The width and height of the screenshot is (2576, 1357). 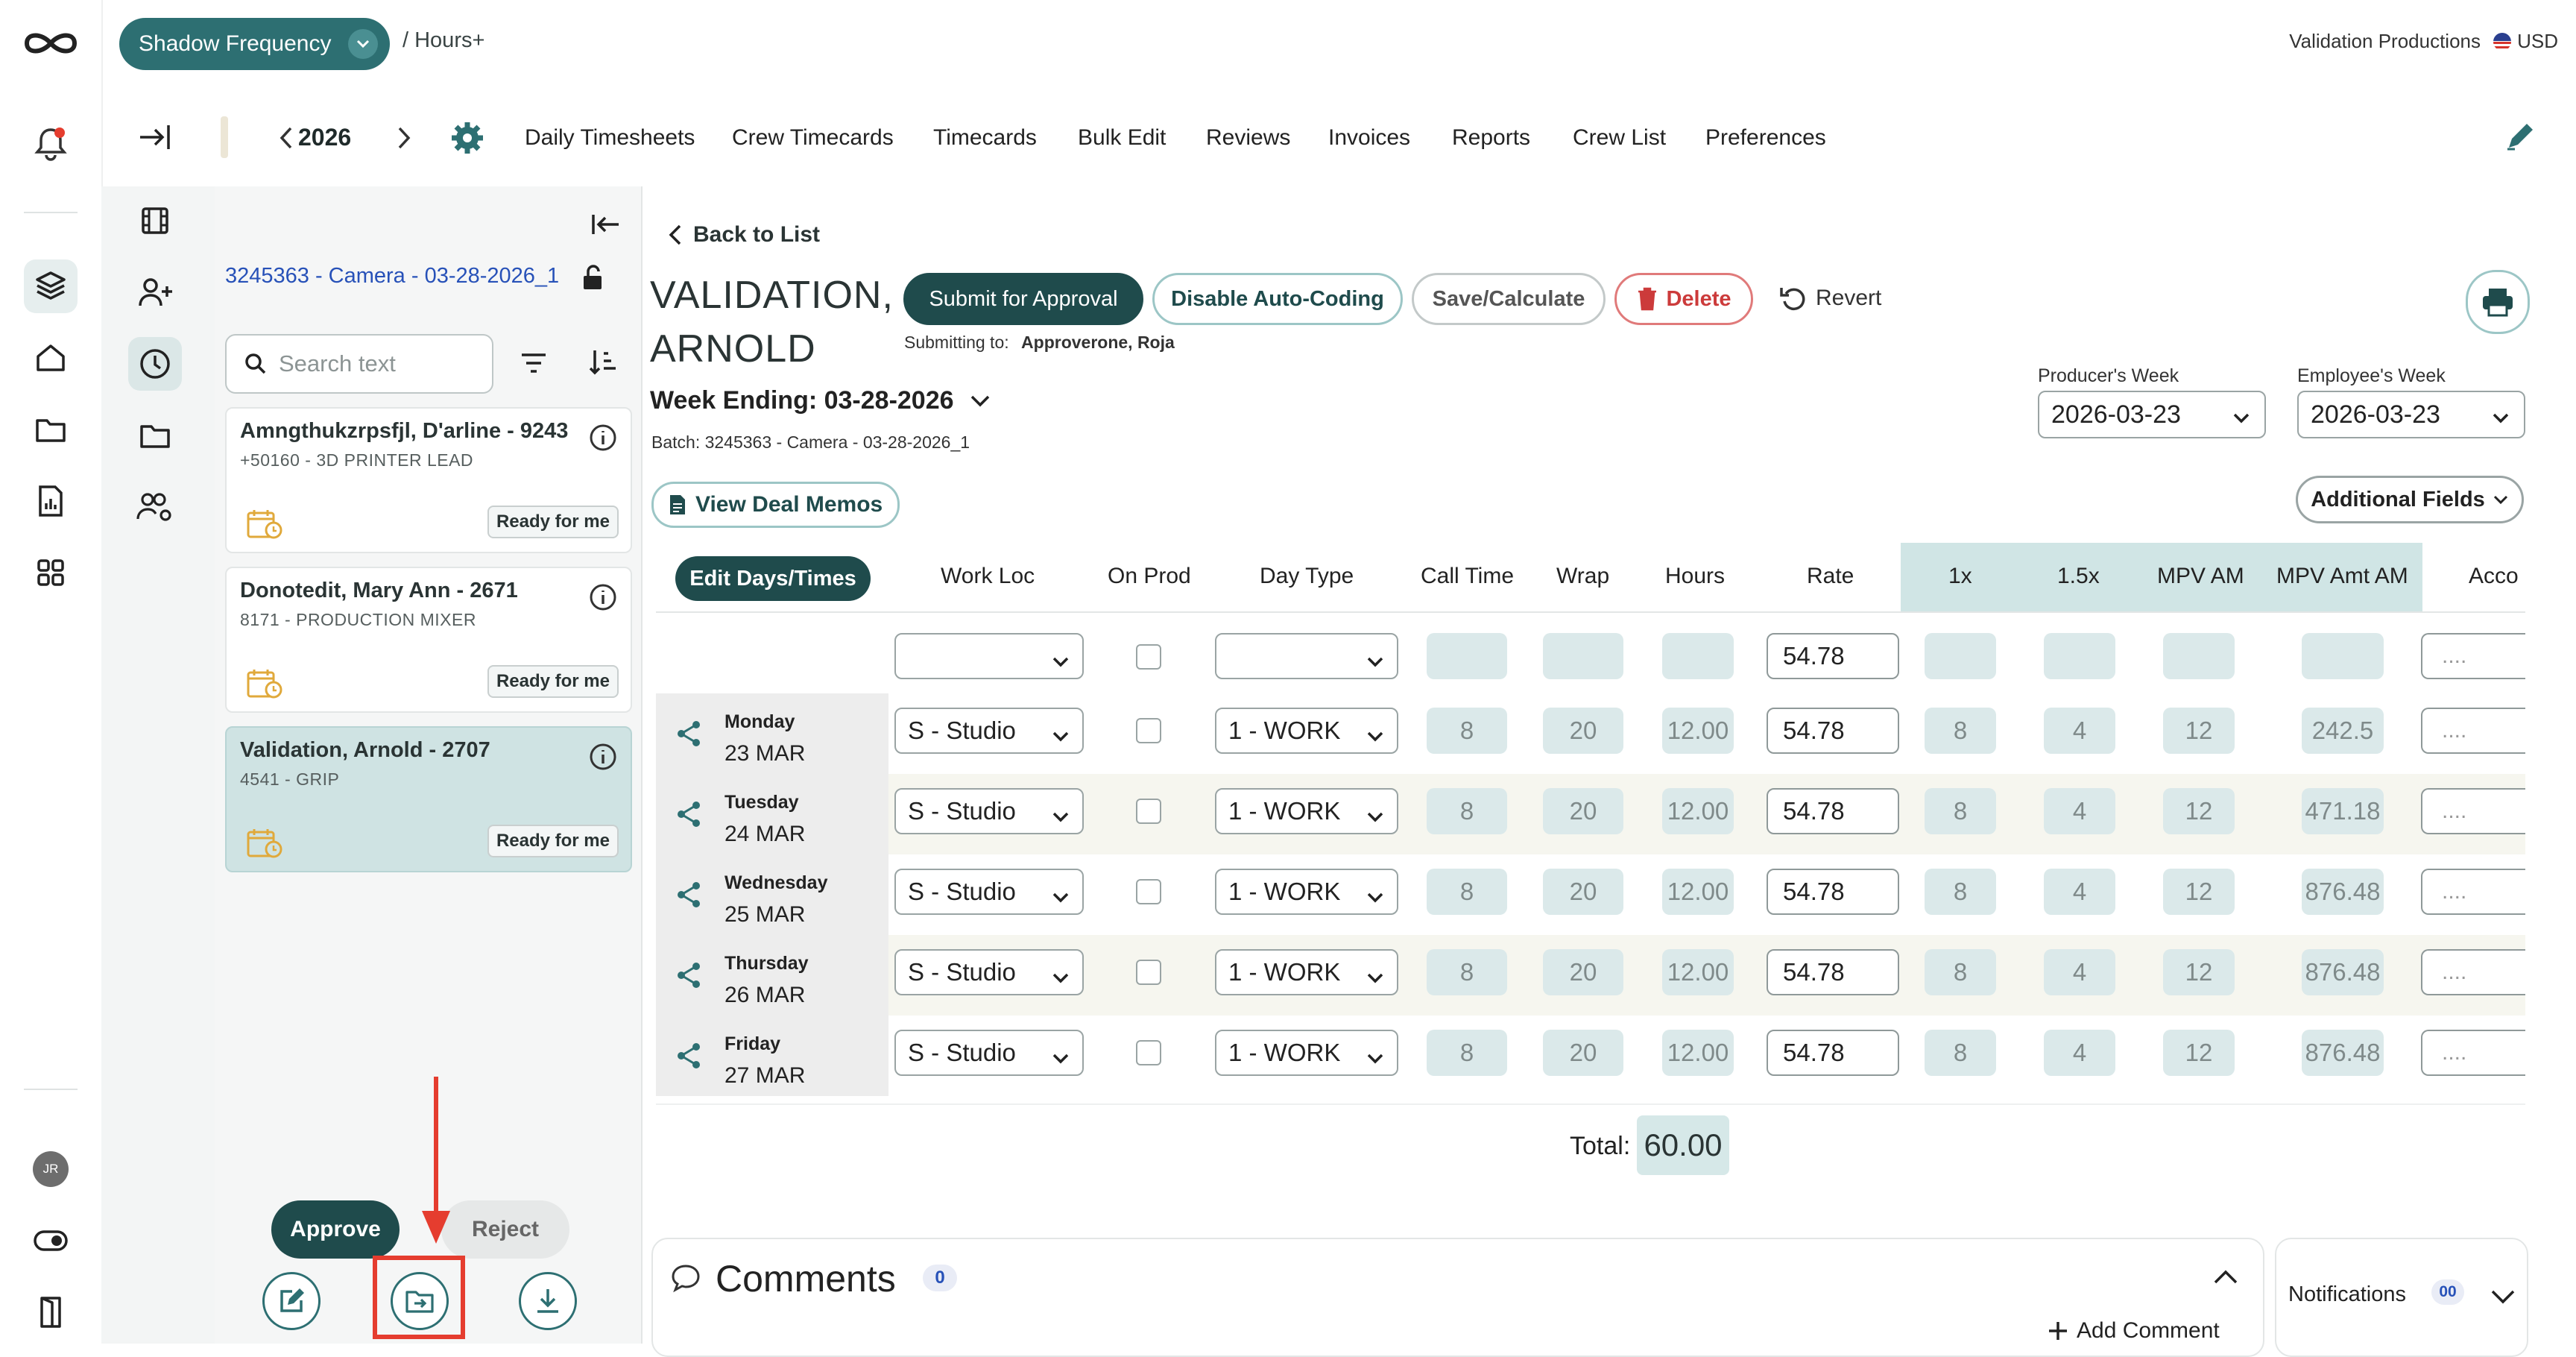 What do you see at coordinates (51, 1169) in the screenshot?
I see `avatar: JR` at bounding box center [51, 1169].